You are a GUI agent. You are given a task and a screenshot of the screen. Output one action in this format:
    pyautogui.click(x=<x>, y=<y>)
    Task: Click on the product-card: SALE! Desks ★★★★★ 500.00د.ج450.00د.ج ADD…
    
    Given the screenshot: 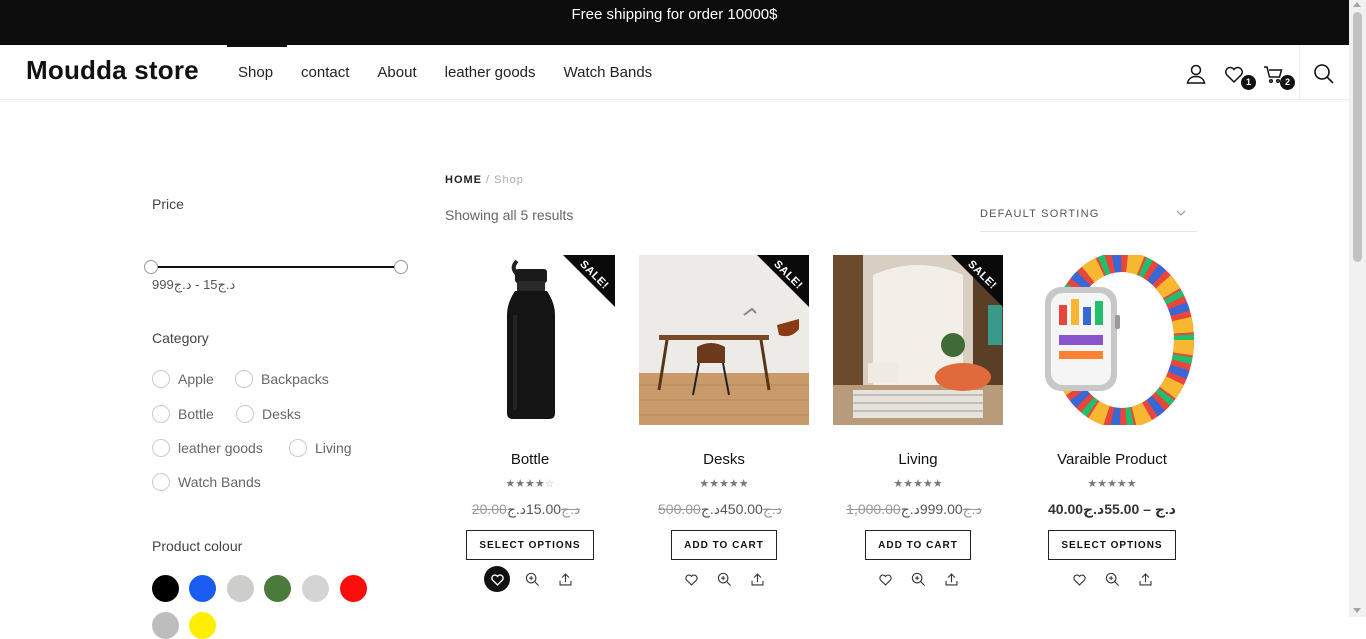 What is the action you would take?
    pyautogui.click(x=724, y=422)
    